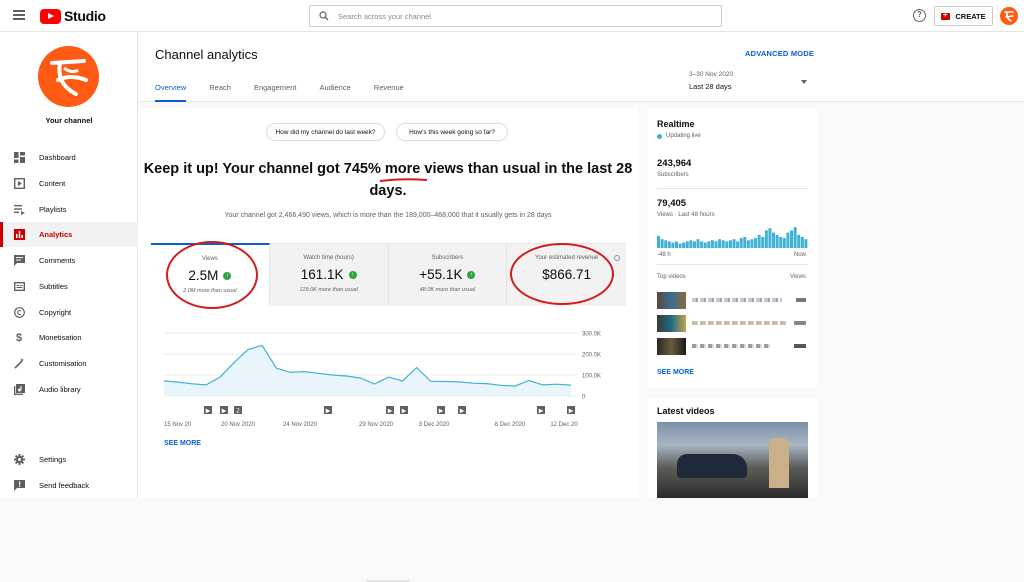 The height and width of the screenshot is (582, 1024). Describe the element at coordinates (710, 86) in the screenshot. I see `date-range-label: Last 28 days` at that location.